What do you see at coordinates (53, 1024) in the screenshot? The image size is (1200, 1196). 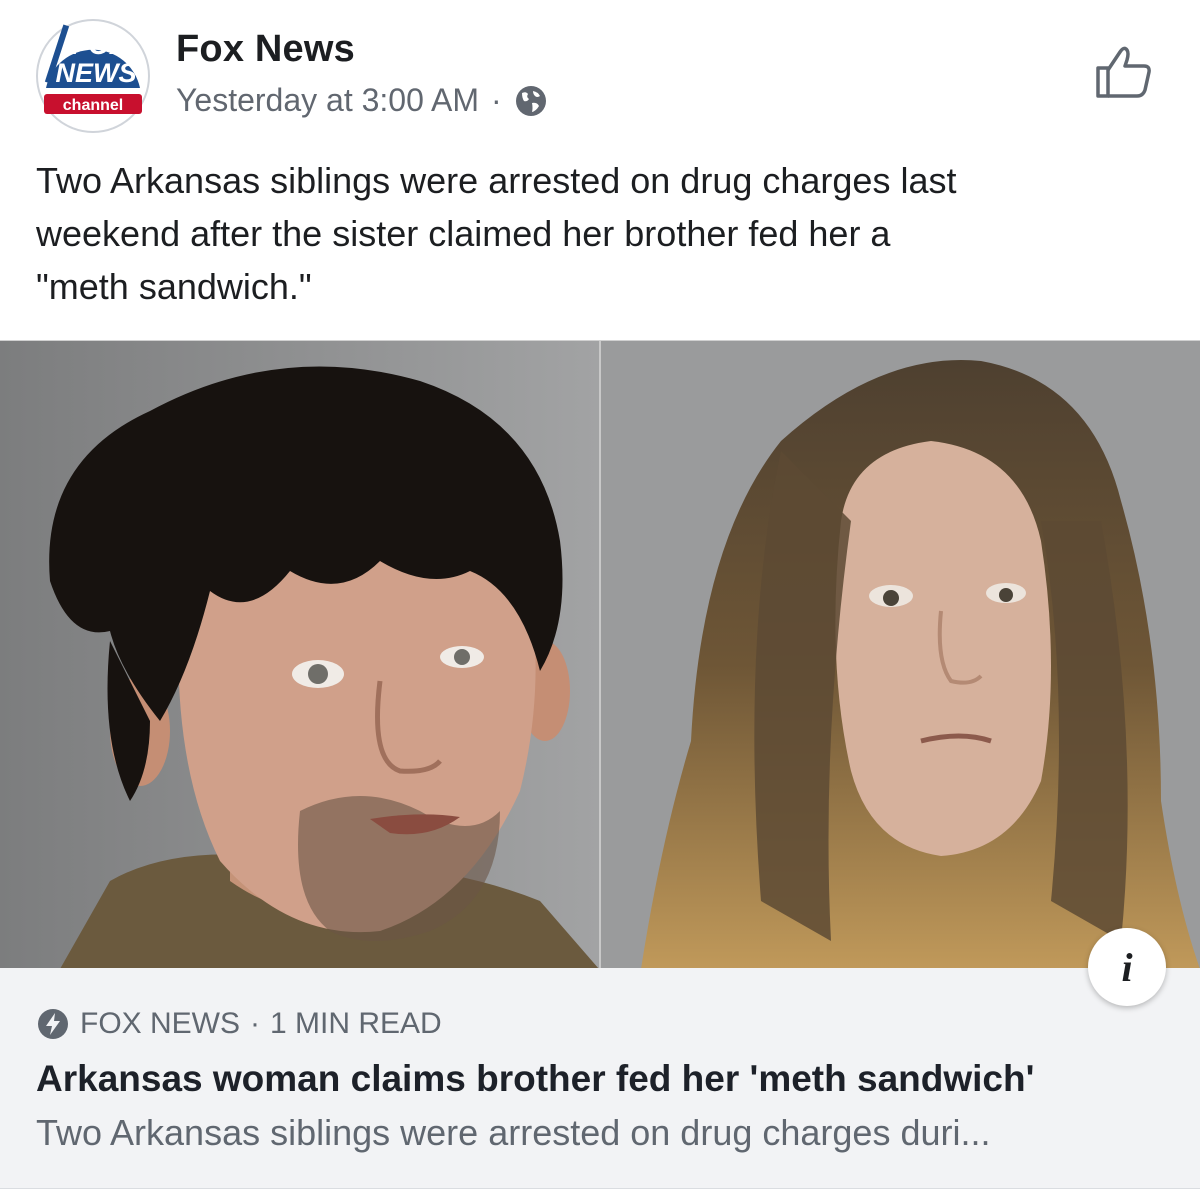 I see `lightning-bolt-icon` at bounding box center [53, 1024].